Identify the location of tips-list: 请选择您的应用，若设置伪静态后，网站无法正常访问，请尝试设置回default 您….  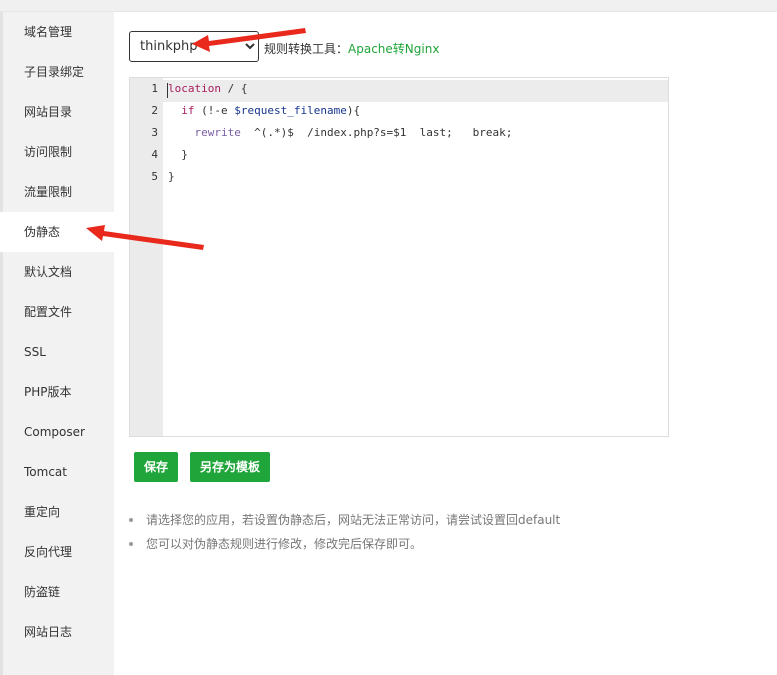
(344, 534).